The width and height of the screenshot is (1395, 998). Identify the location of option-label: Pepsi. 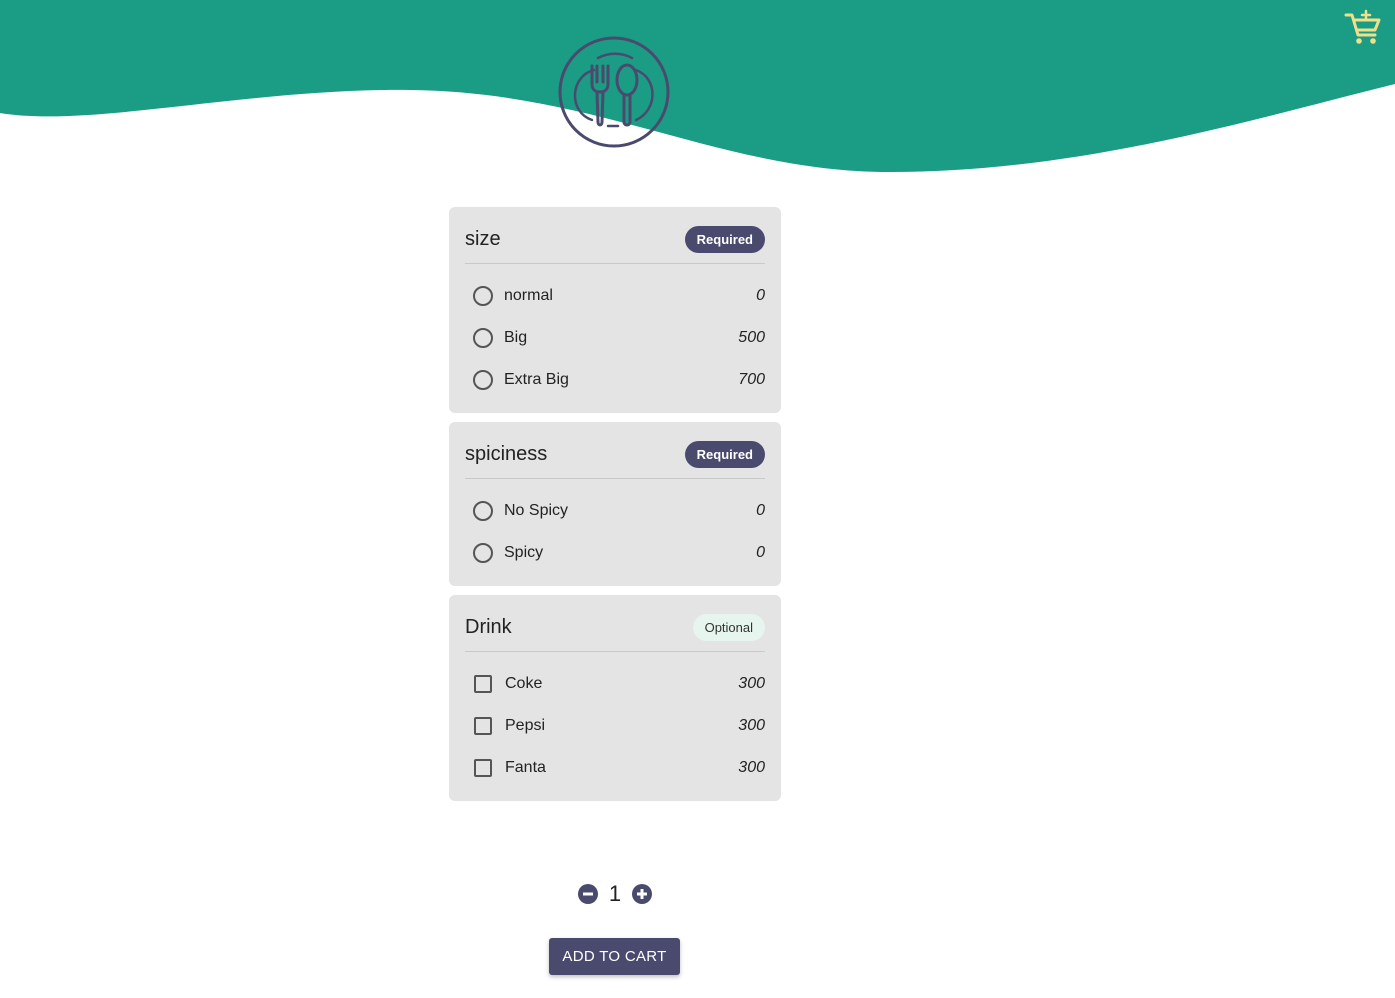
(525, 725).